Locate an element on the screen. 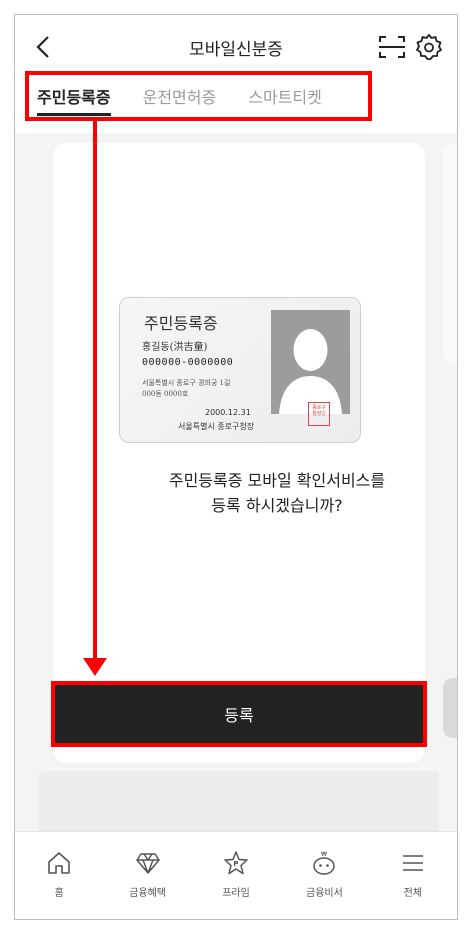 The width and height of the screenshot is (472, 931). diamond-icon is located at coordinates (147, 863).